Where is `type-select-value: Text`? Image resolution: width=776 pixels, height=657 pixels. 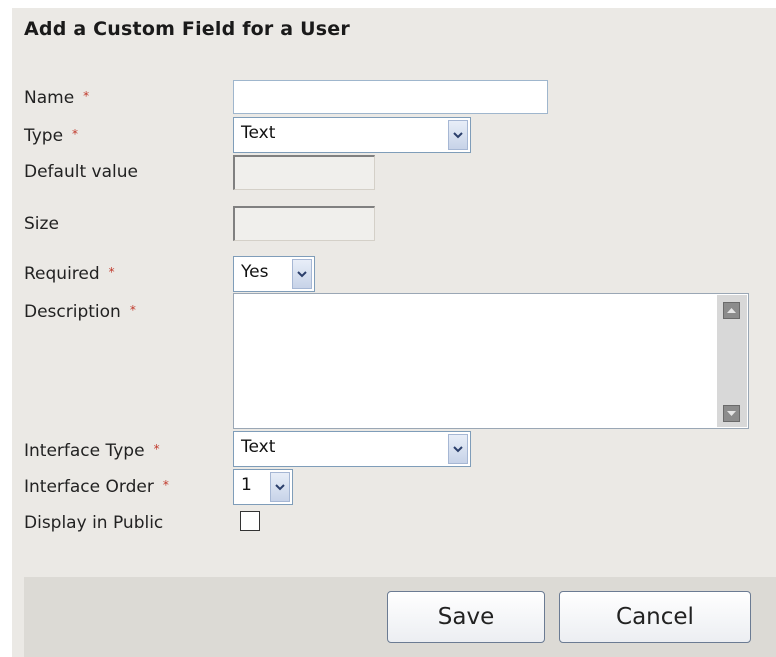 type-select-value: Text is located at coordinates (258, 133).